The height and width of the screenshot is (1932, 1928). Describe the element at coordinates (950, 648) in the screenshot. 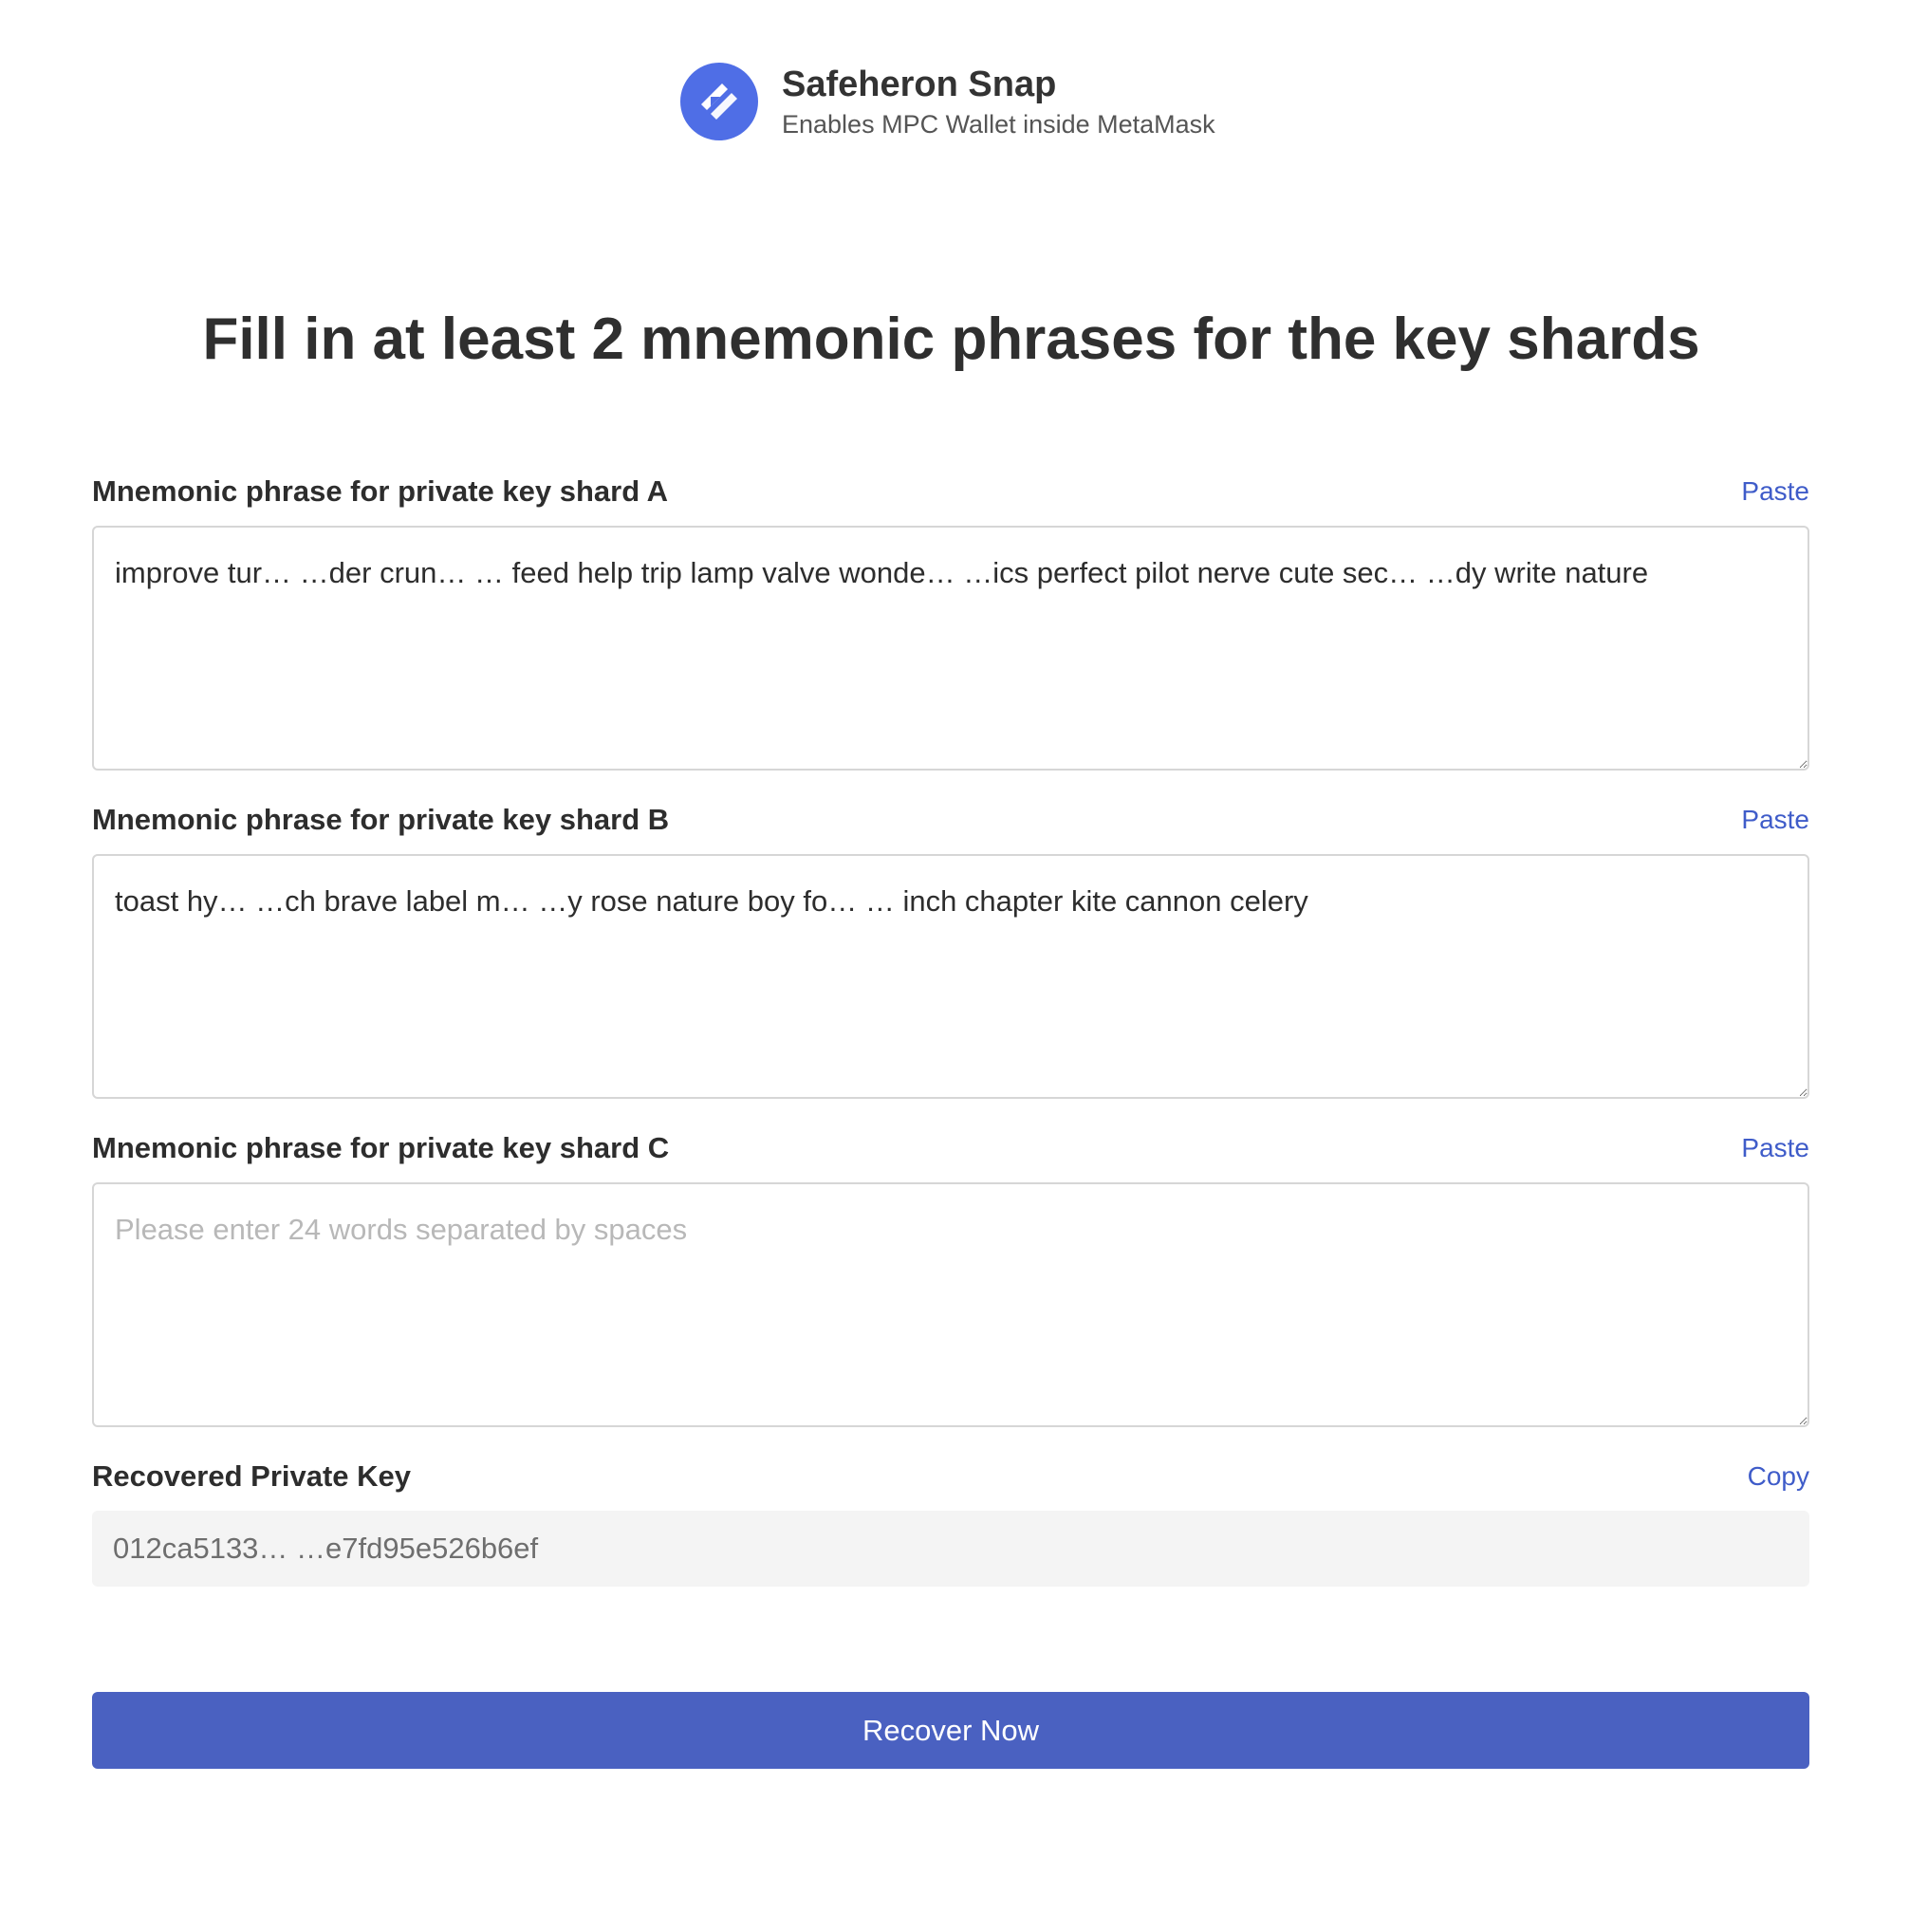

I see `shard-a-input` at that location.